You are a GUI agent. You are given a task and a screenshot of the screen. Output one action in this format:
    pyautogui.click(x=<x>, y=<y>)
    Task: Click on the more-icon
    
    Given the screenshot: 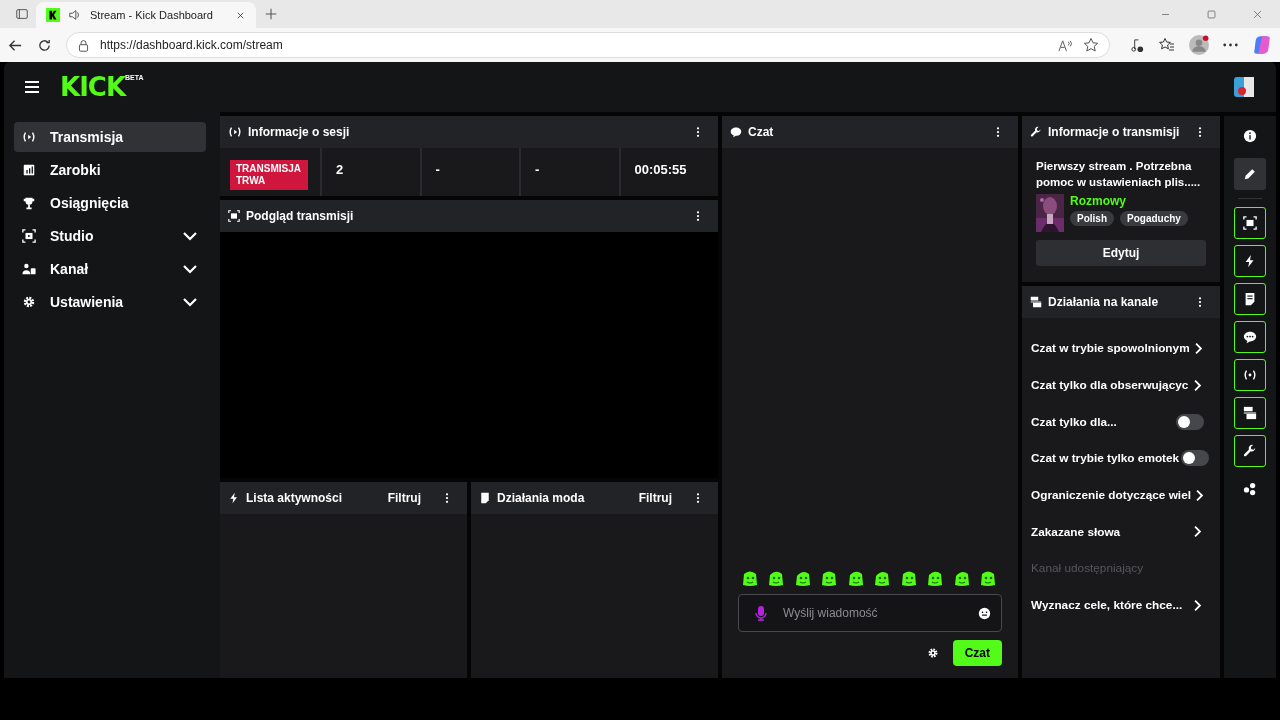 What is the action you would take?
    pyautogui.click(x=1230, y=45)
    